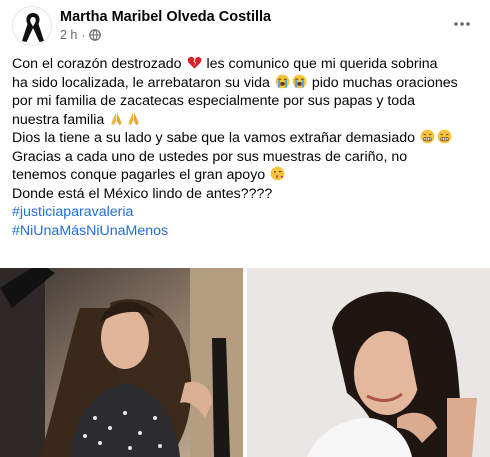 The image size is (490, 457). I want to click on hashtag-link: #justiciaparavaleria, so click(248, 212).